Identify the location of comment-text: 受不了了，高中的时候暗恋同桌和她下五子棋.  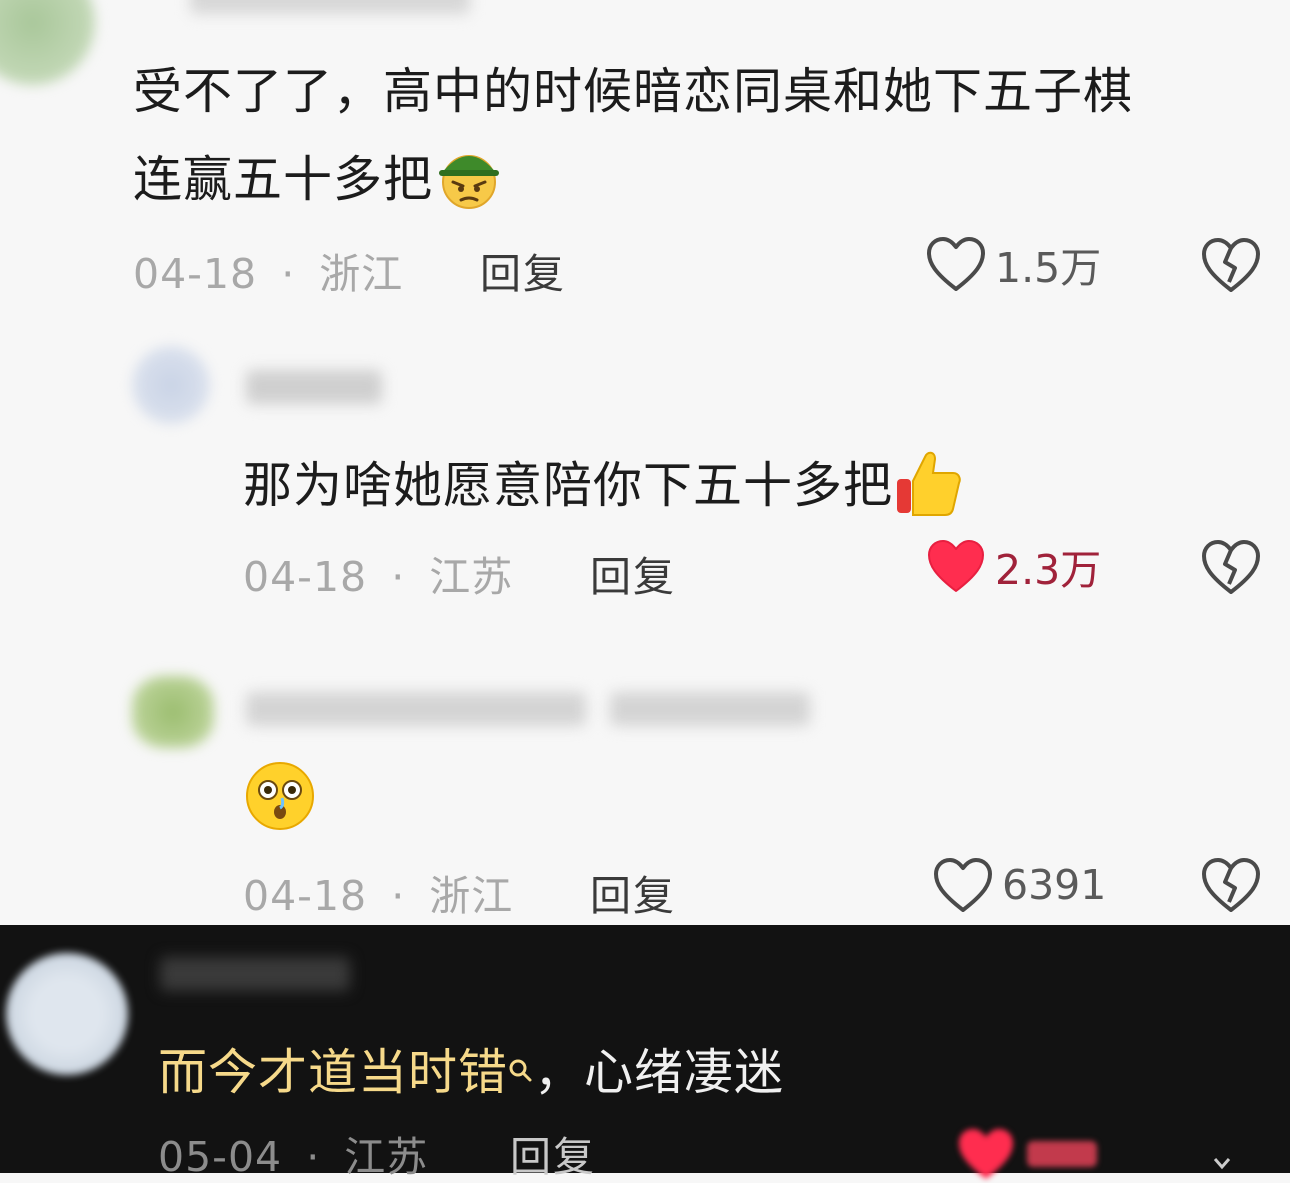
(633, 87).